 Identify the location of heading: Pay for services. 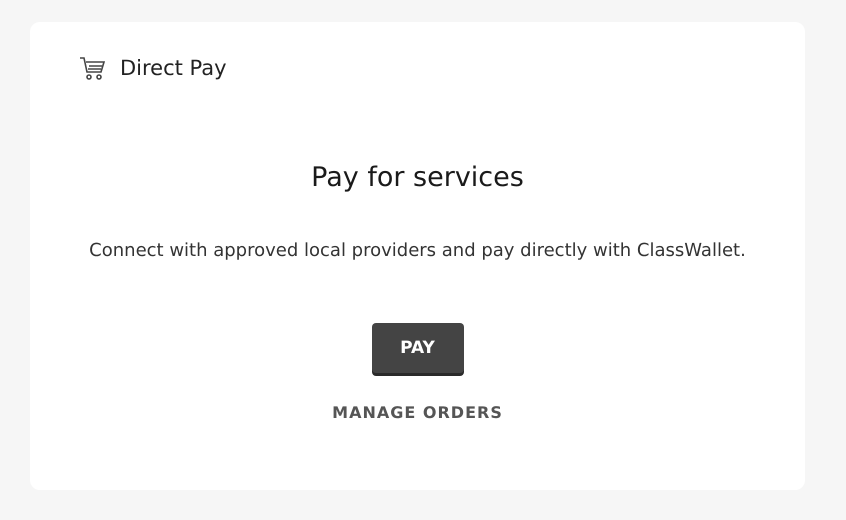
(417, 177).